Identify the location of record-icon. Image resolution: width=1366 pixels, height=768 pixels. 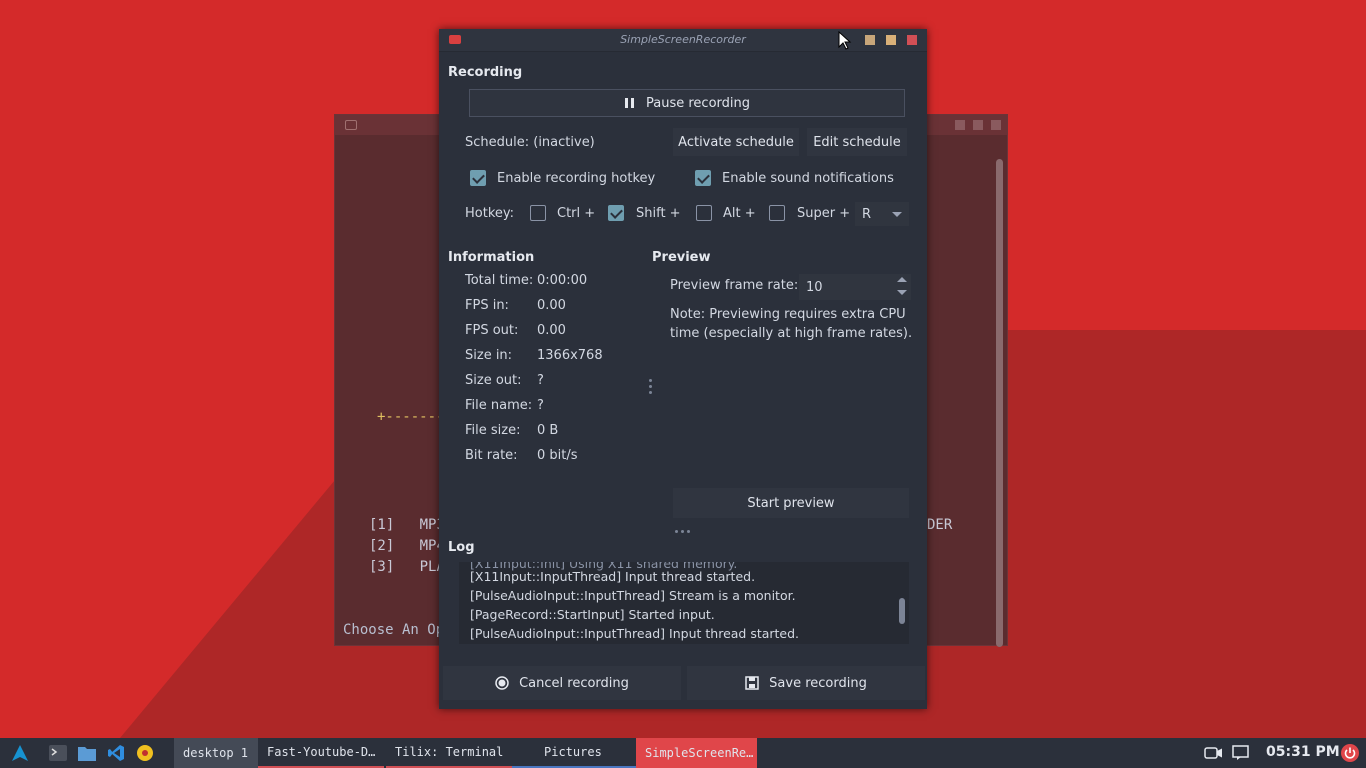
(502, 683).